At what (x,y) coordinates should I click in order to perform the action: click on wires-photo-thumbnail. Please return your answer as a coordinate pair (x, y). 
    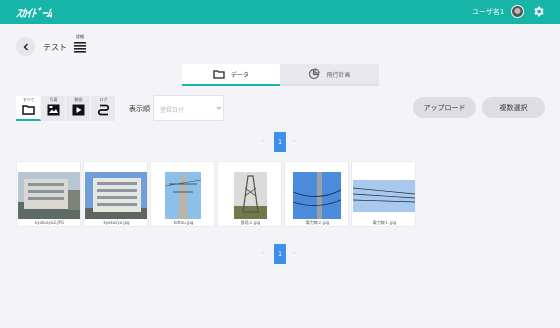
    Looking at the image, I should click on (384, 196).